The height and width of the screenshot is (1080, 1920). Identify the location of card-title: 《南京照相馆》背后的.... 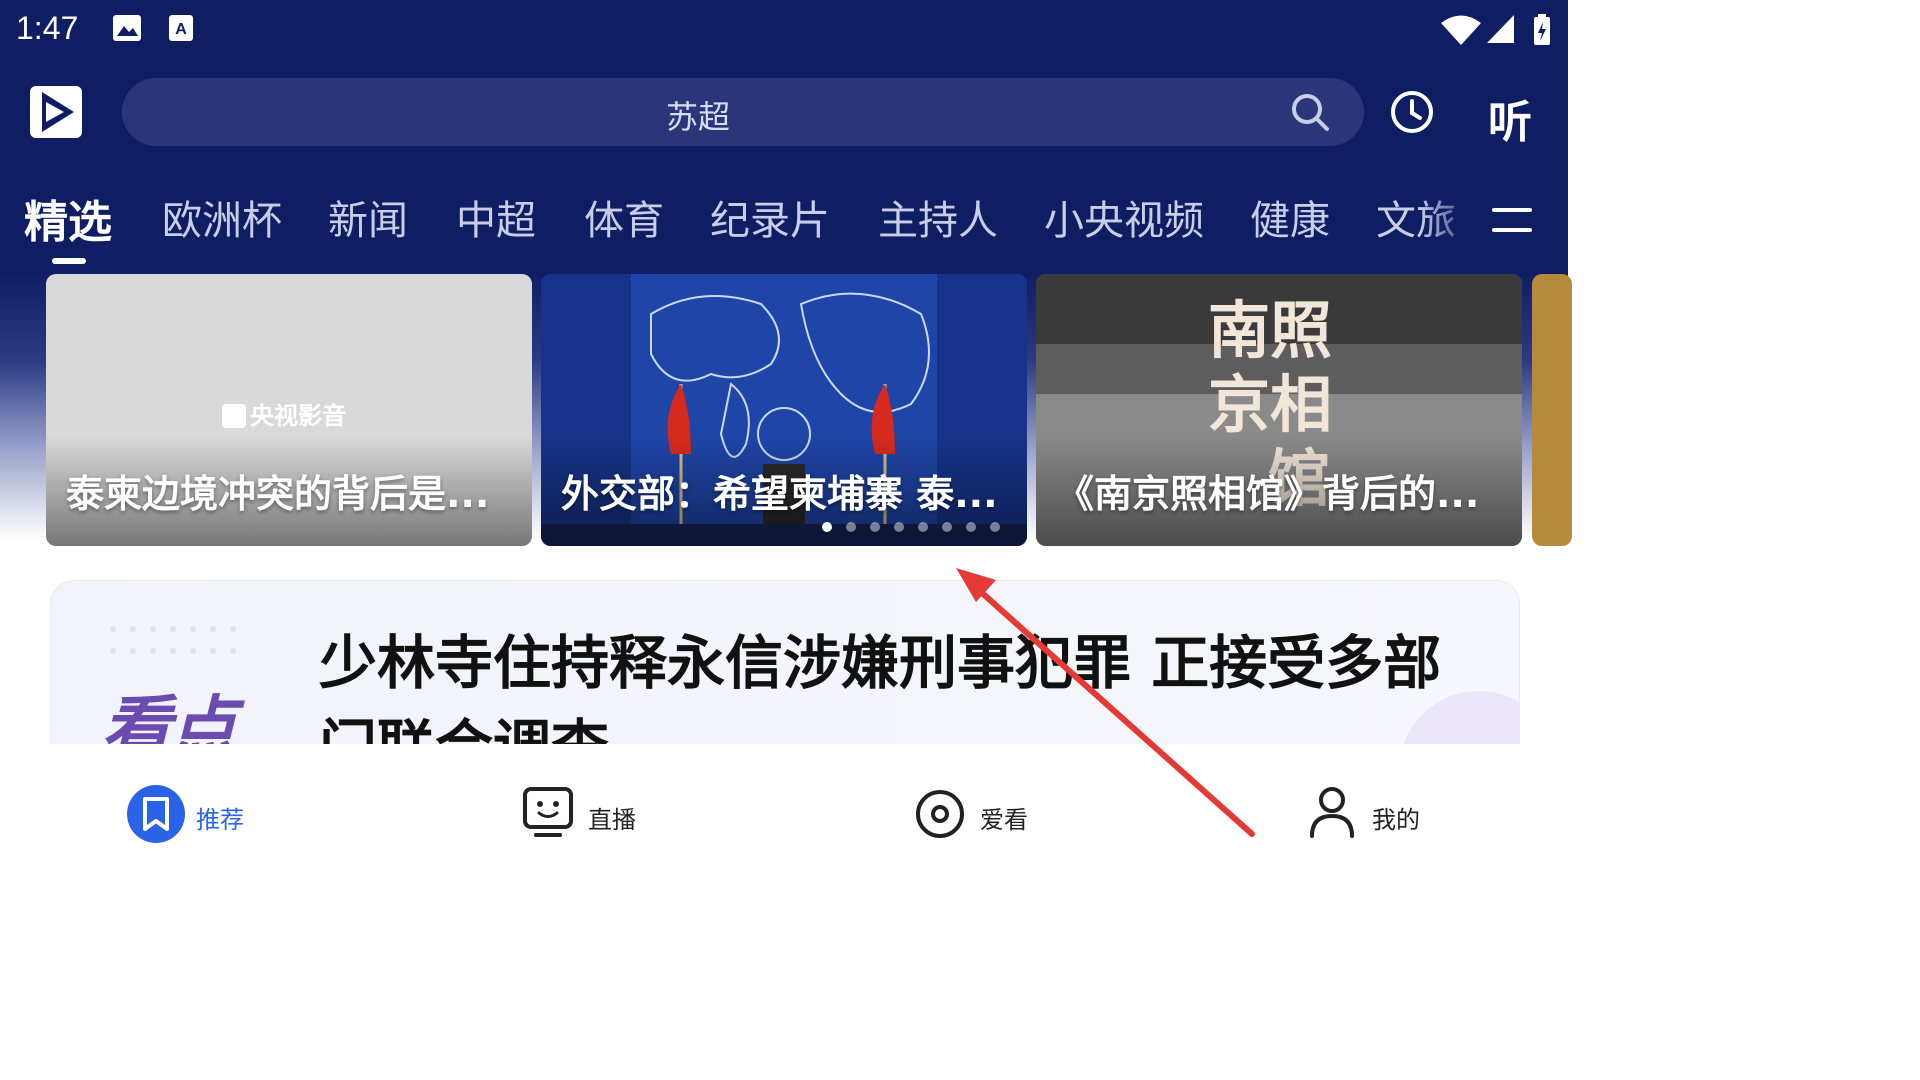
(1268, 494).